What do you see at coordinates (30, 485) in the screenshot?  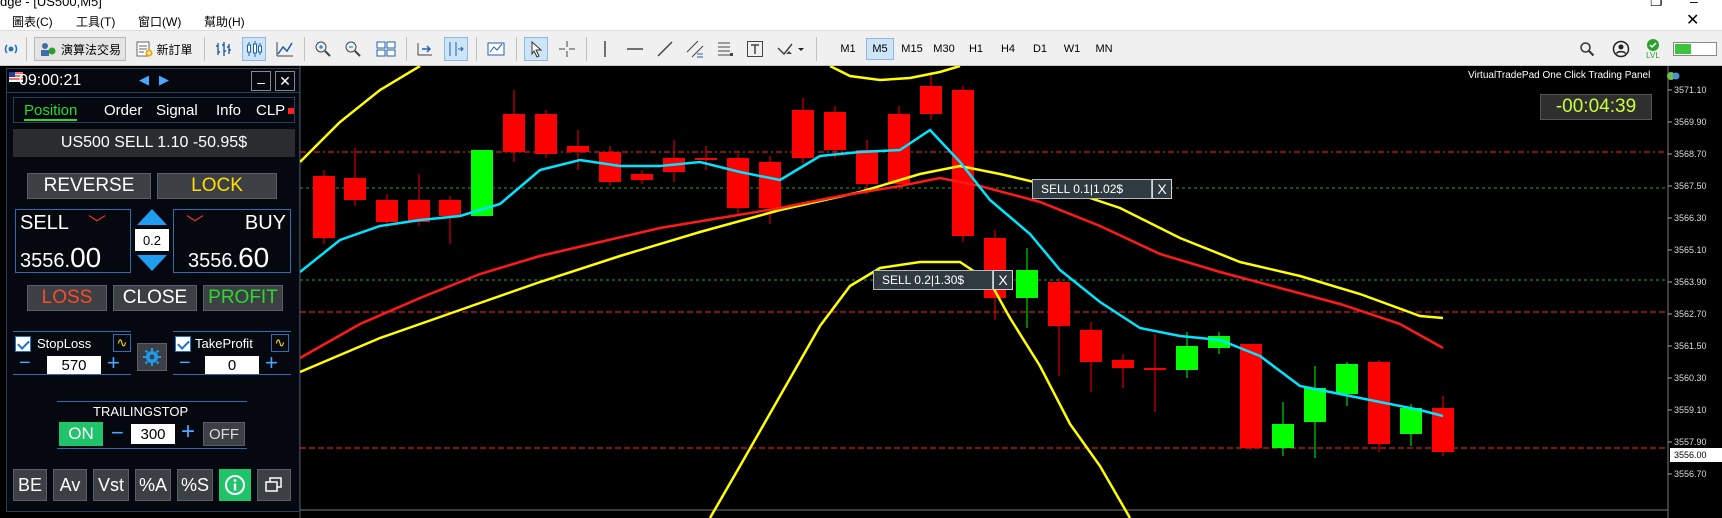 I see `breakeven-button: BE` at bounding box center [30, 485].